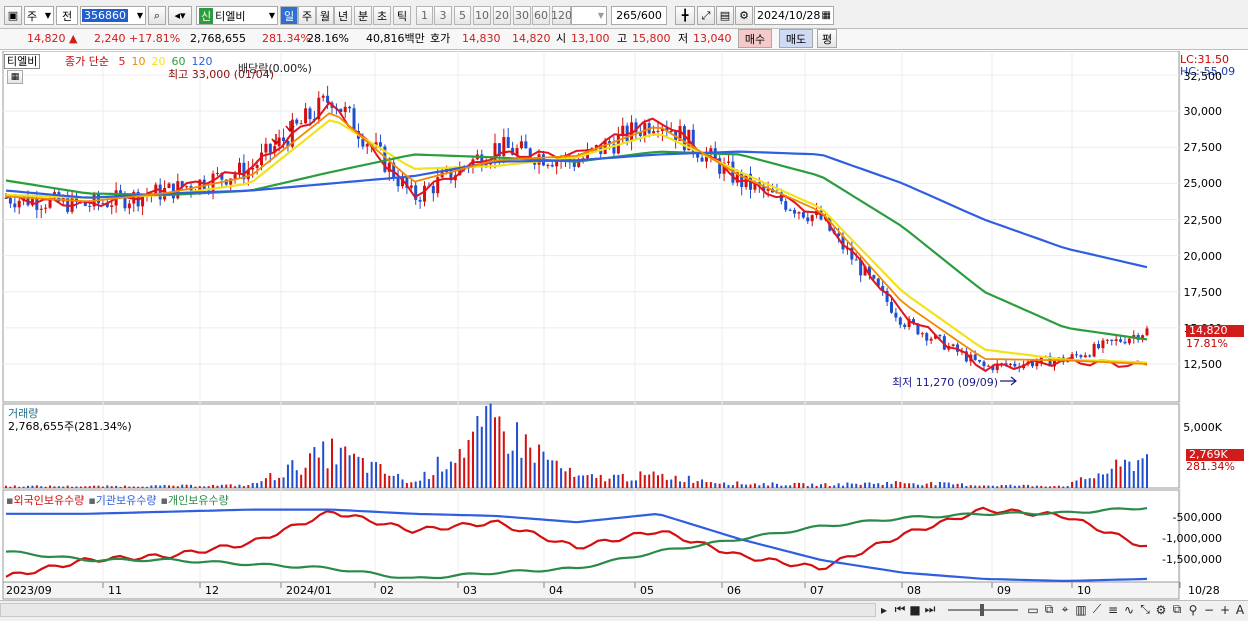 The height and width of the screenshot is (621, 1248). What do you see at coordinates (589, 15) in the screenshot?
I see `interval-custom-select: ▼` at bounding box center [589, 15].